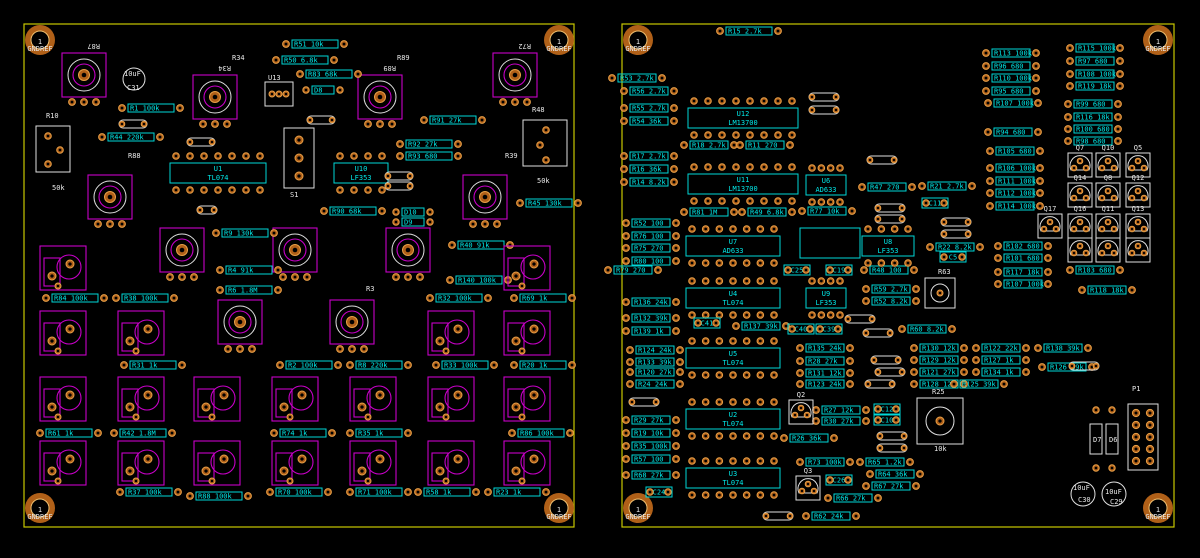 The width and height of the screenshot is (1200, 558). What do you see at coordinates (1097, 75) in the screenshot?
I see `resistor-label: R108 100k` at bounding box center [1097, 75].